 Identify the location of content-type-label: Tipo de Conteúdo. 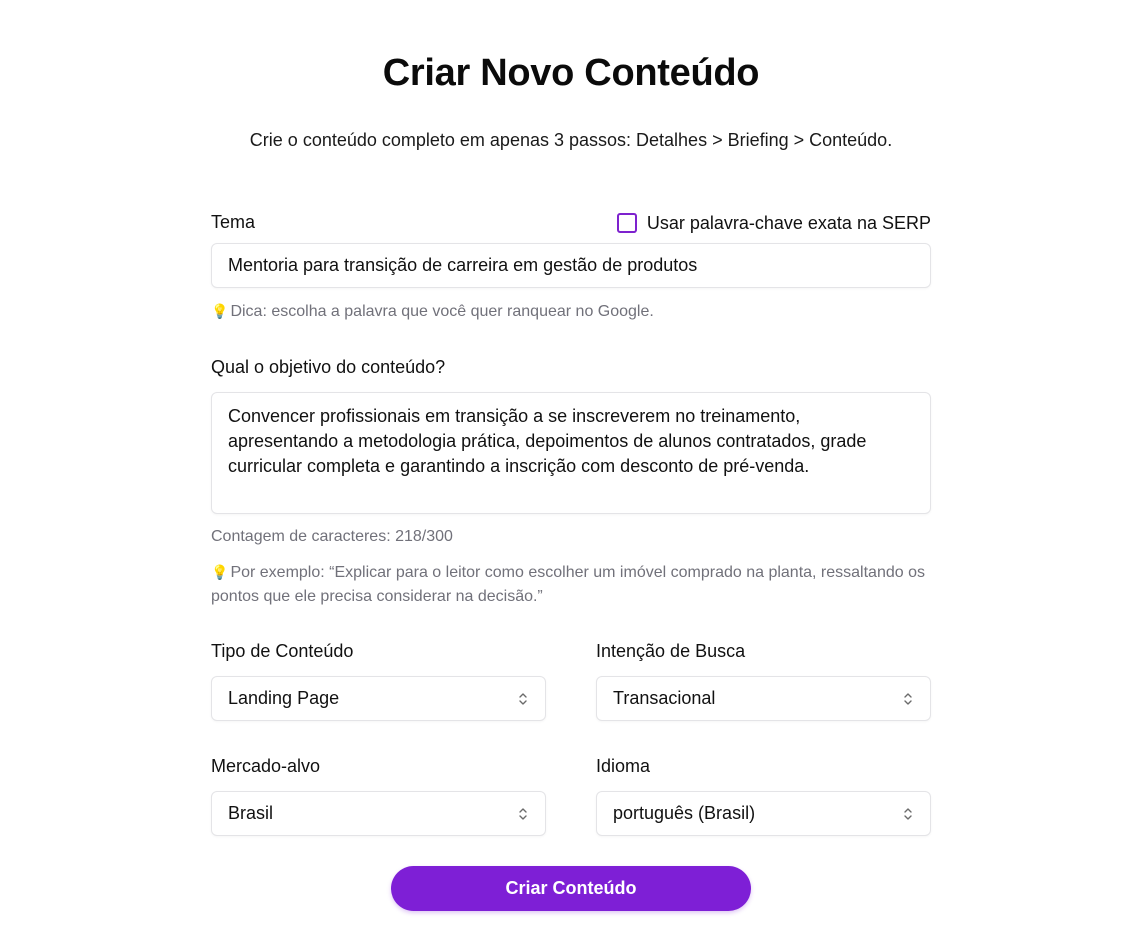
(282, 651).